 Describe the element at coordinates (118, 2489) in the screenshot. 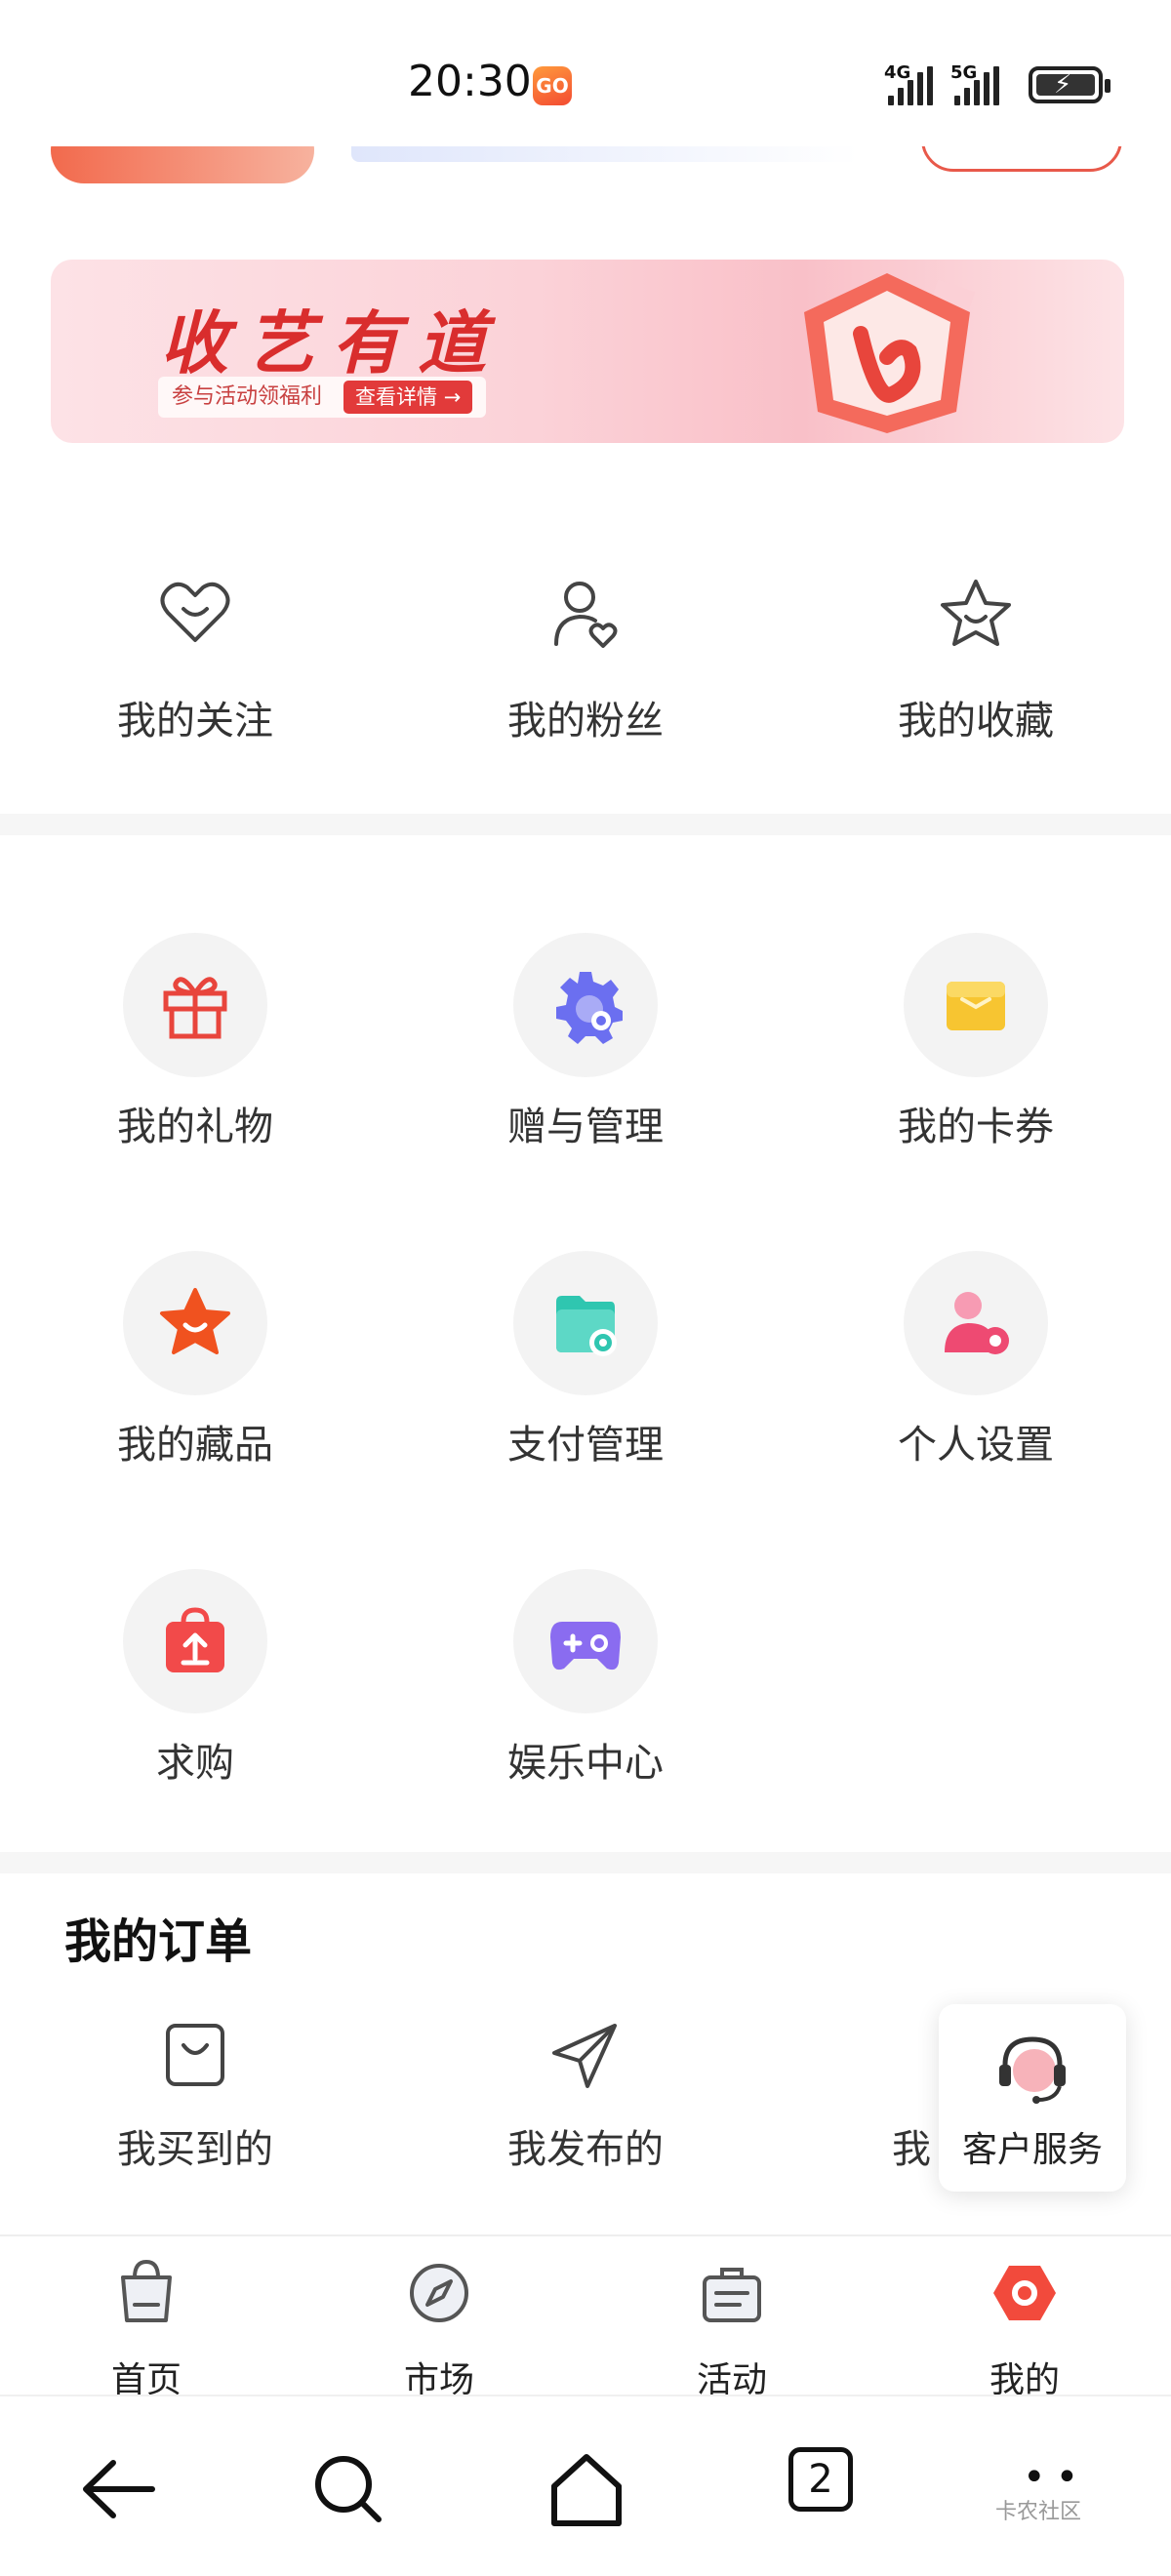

I see `back-icon` at that location.